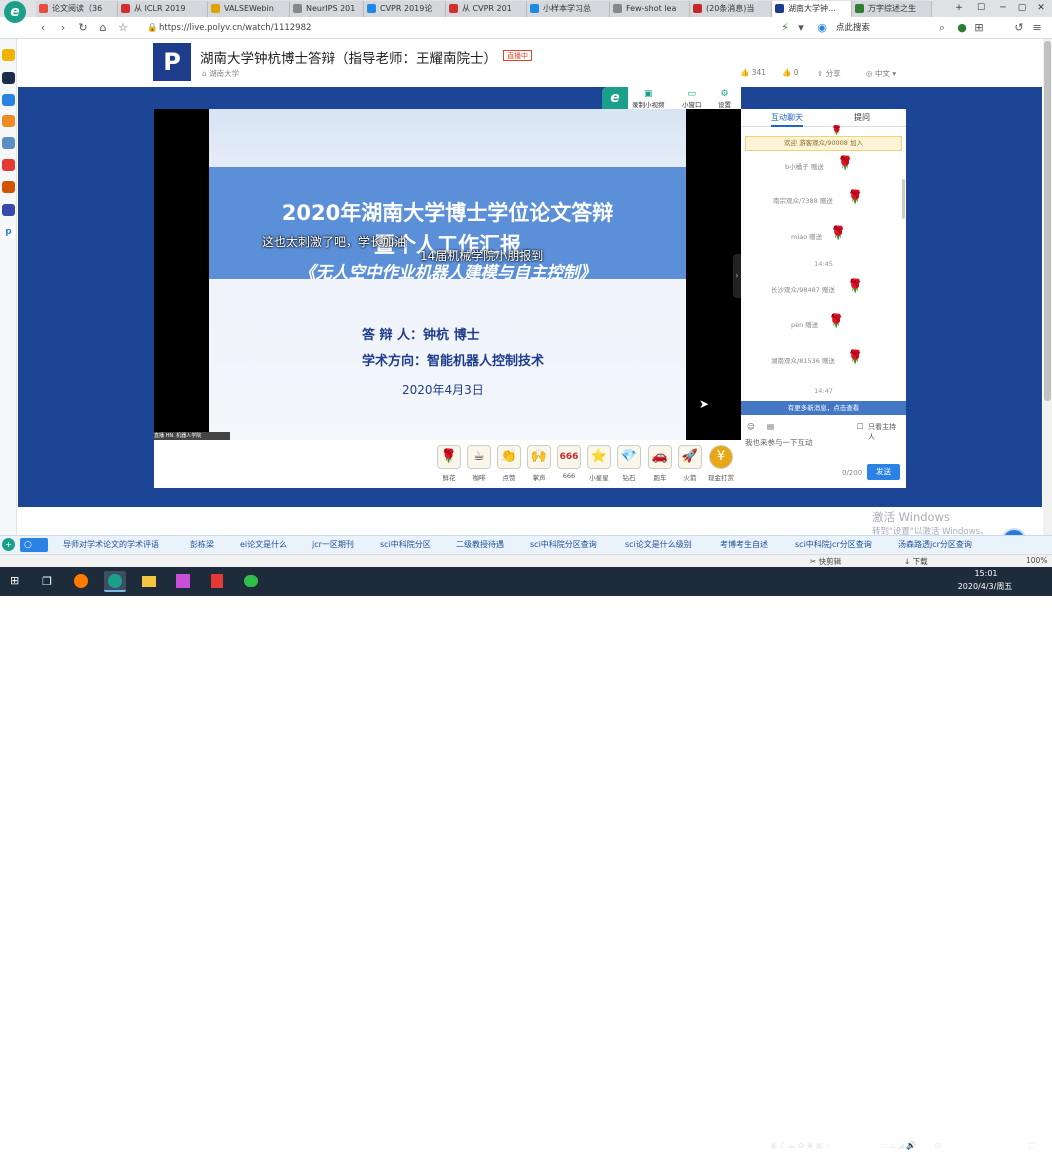 The image size is (1052, 1152). What do you see at coordinates (47, 581) in the screenshot?
I see `task-view-icon: ❐` at bounding box center [47, 581].